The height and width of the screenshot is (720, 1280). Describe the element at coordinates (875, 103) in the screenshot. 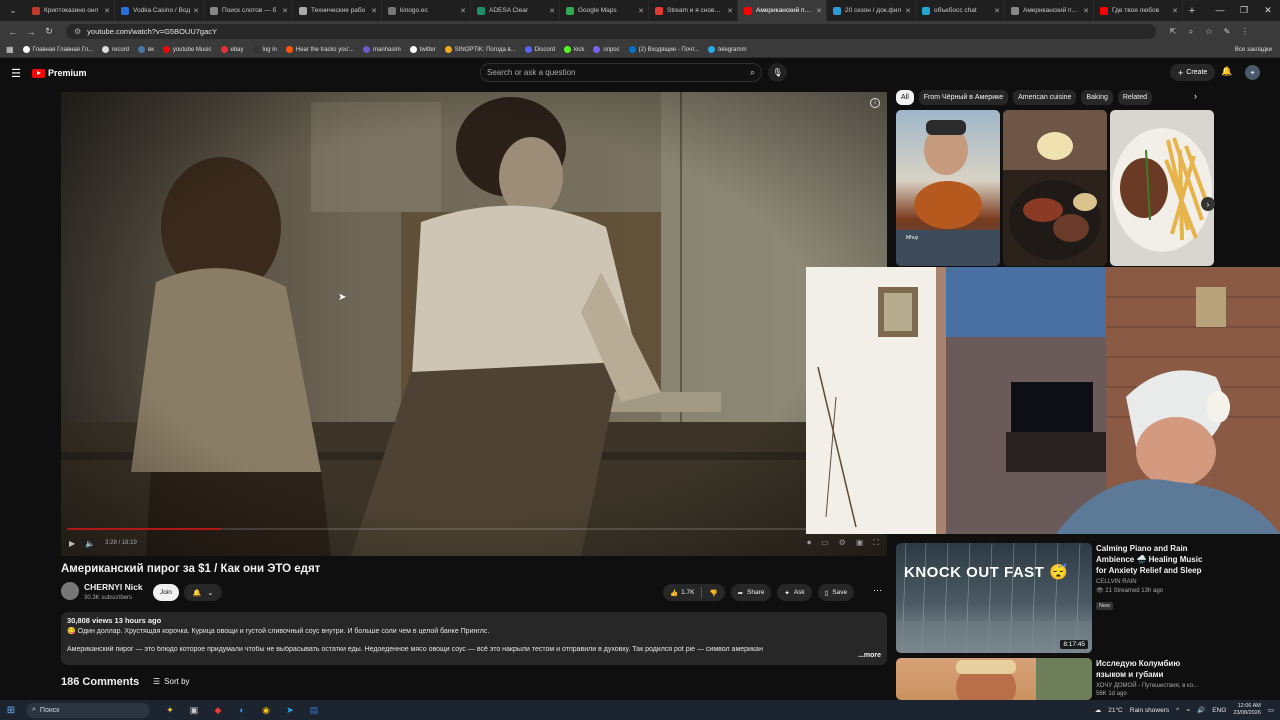

I see `info-icon: i` at that location.